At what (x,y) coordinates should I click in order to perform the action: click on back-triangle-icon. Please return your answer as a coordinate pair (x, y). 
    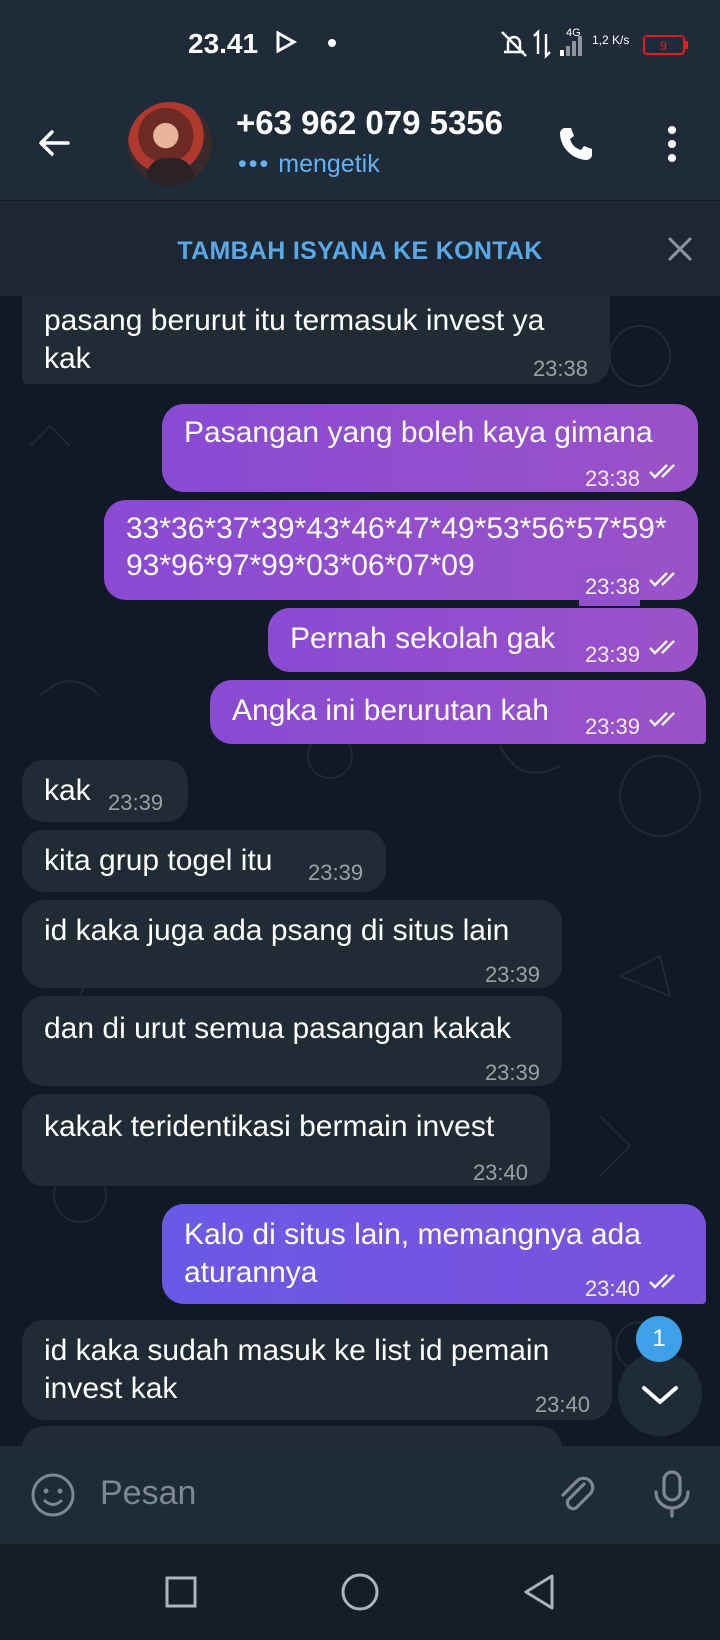
    Looking at the image, I should click on (540, 1592).